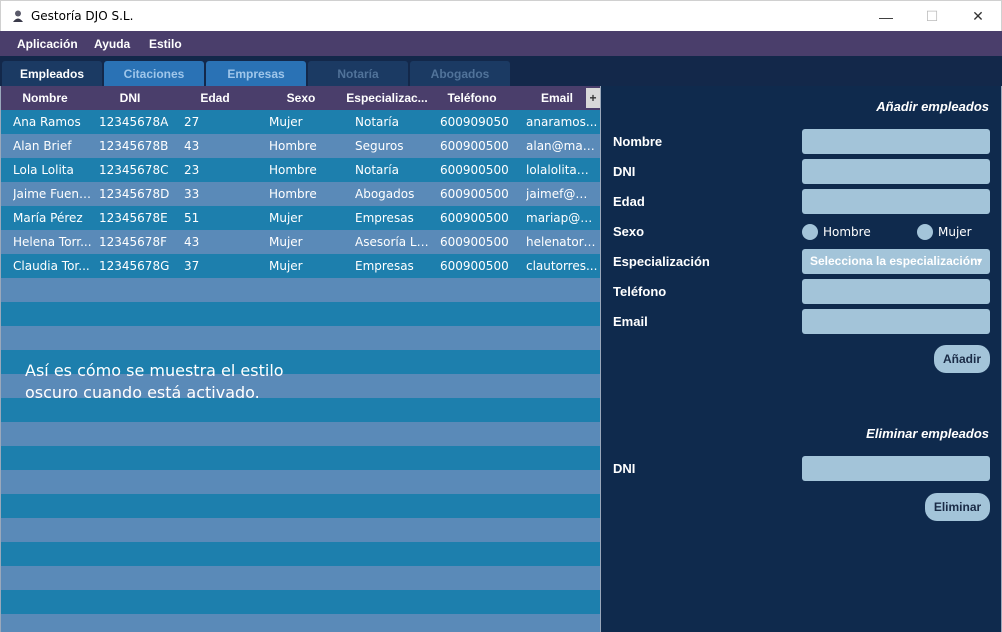 The width and height of the screenshot is (1002, 632). What do you see at coordinates (460, 73) in the screenshot?
I see `tab-abogados: Abogados` at bounding box center [460, 73].